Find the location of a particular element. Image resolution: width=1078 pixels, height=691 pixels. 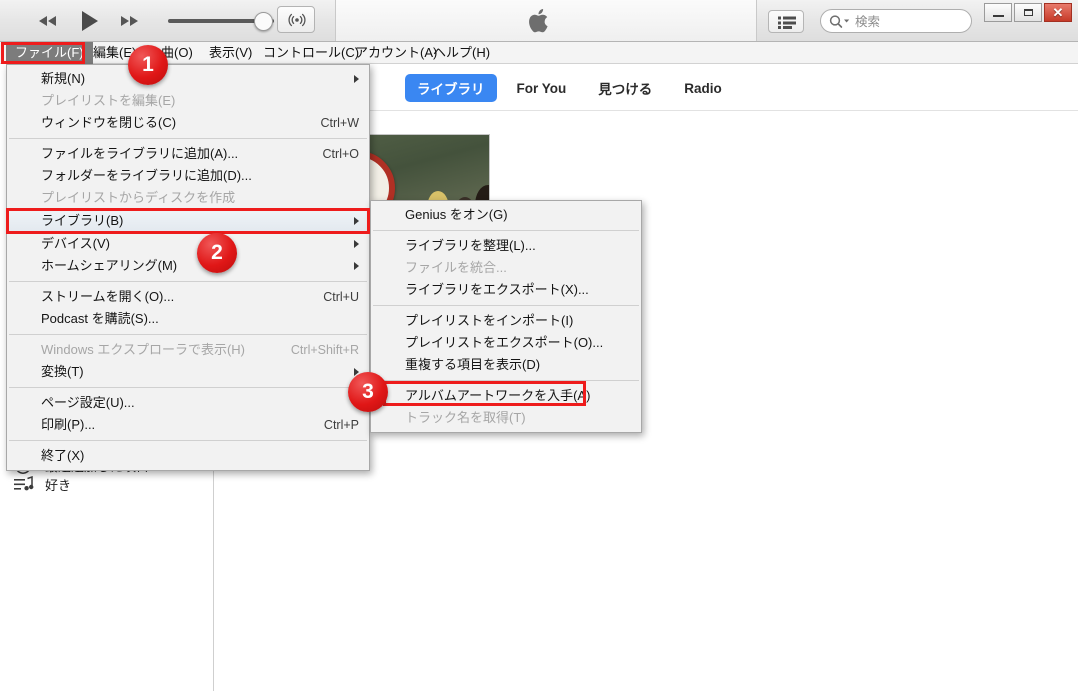

menu-item-9: ホームシェアリング(M) is located at coordinates (188, 266).